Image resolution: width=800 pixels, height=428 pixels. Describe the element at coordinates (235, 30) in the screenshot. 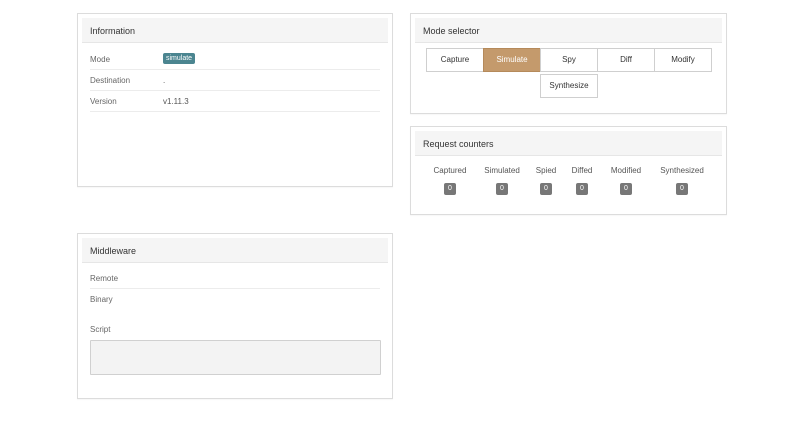

I see `information-header: Information` at that location.